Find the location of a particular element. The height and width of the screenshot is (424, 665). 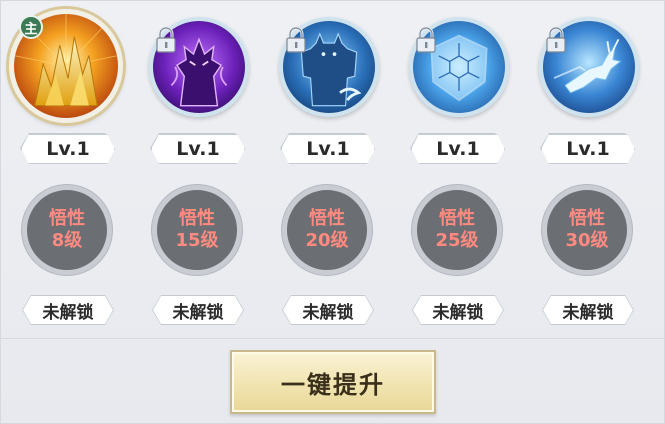

requirement-level: 8级 is located at coordinates (67, 240).